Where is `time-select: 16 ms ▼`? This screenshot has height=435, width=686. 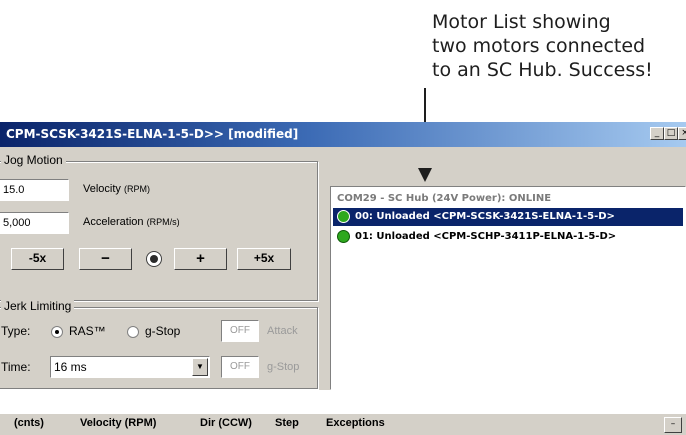
time-select: 16 ms ▼ is located at coordinates (130, 367).